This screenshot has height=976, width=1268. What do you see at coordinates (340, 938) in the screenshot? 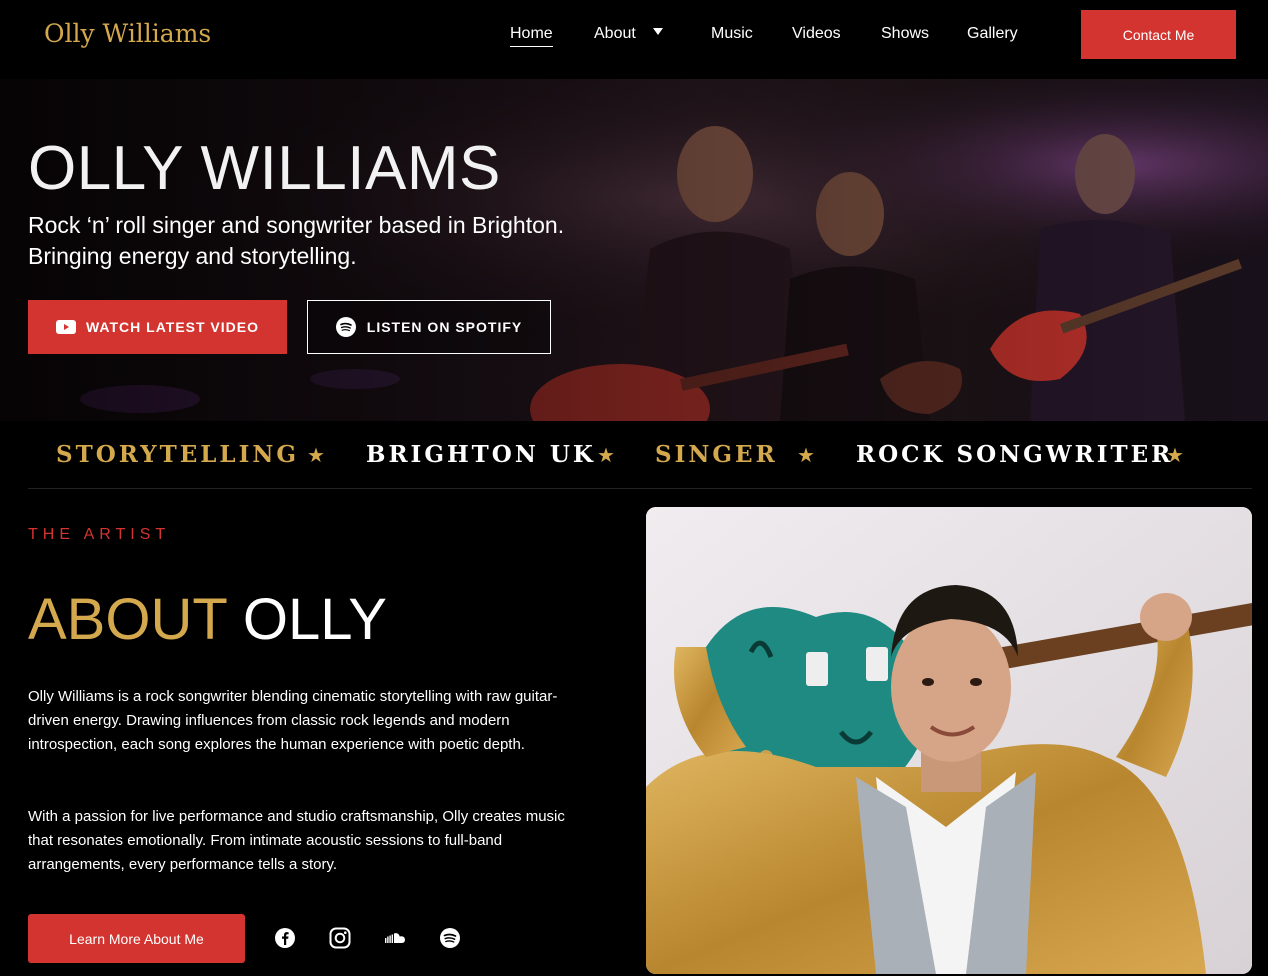
I see `instagram-icon` at bounding box center [340, 938].